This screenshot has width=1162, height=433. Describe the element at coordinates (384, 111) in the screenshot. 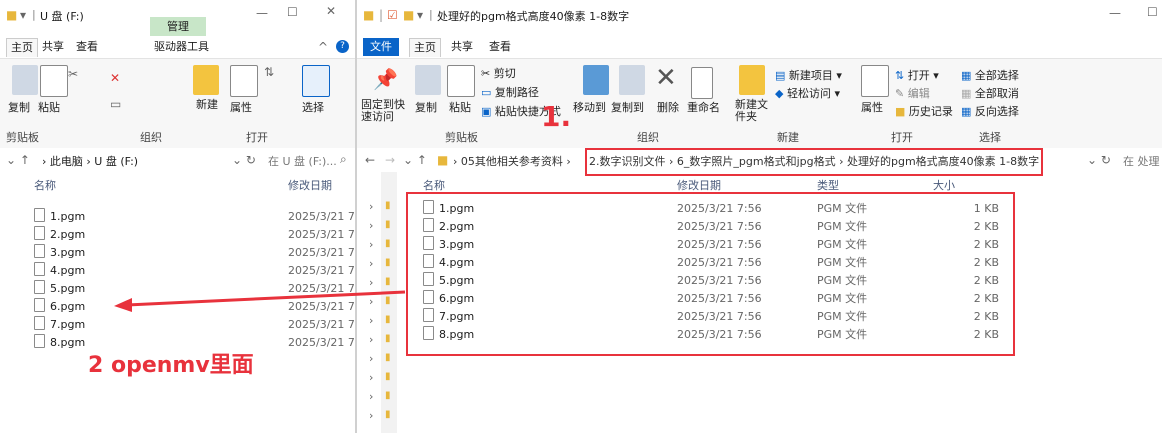

I see `pin-quick-access-button: 固定到快速访问` at that location.